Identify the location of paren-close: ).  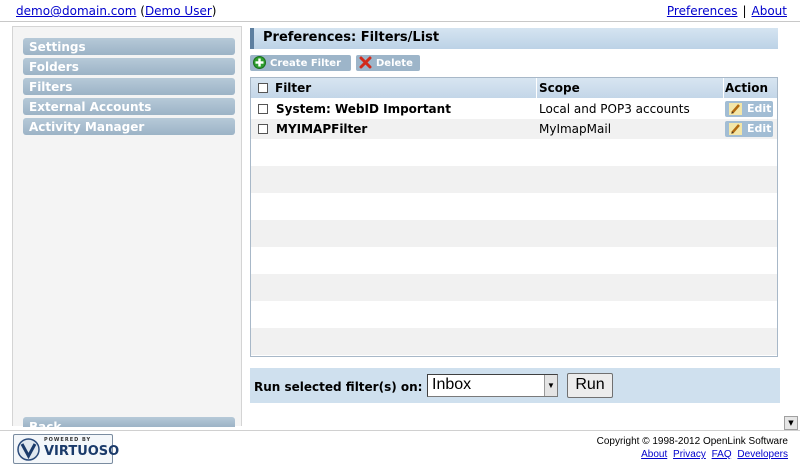
(214, 11).